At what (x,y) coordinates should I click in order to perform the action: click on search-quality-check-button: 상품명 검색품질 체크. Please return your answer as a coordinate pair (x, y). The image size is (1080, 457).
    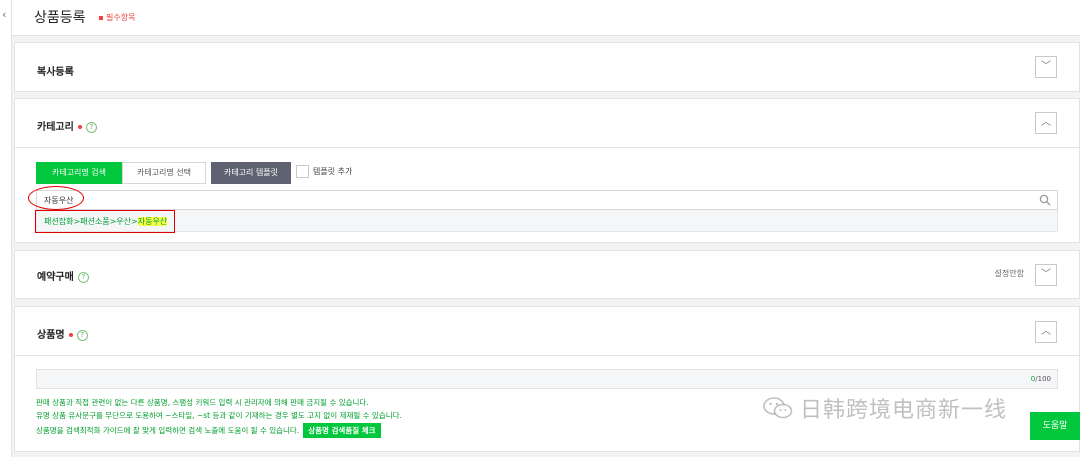
    Looking at the image, I should click on (342, 430).